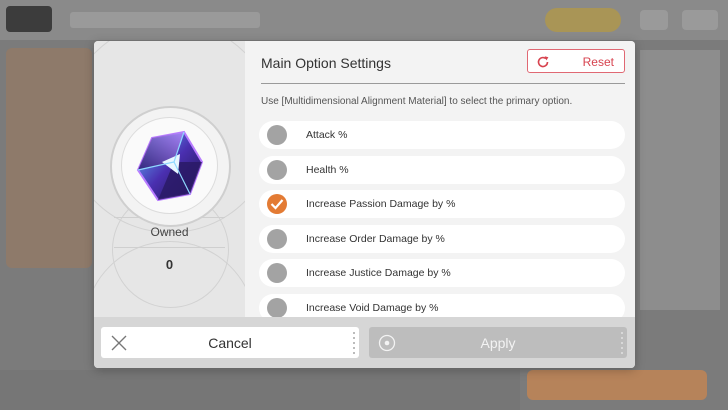  What do you see at coordinates (372, 308) in the screenshot?
I see `option-label: Increase Void Damage by %` at bounding box center [372, 308].